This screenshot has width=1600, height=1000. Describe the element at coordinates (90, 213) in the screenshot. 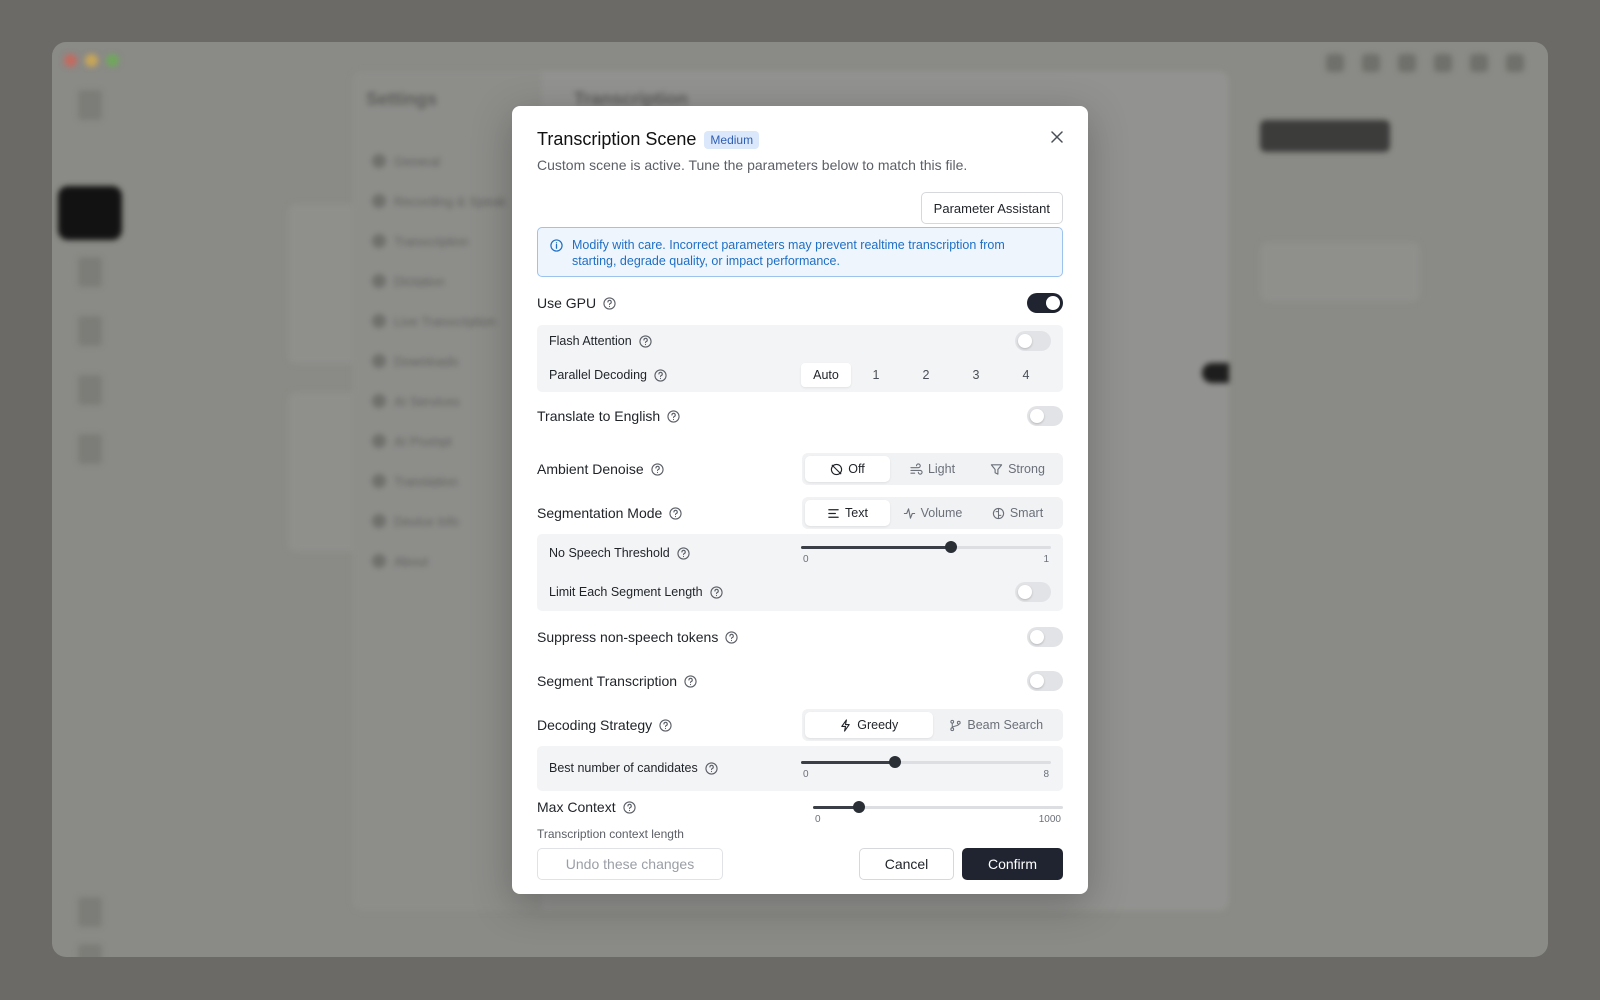

I see `rail-item-active` at that location.